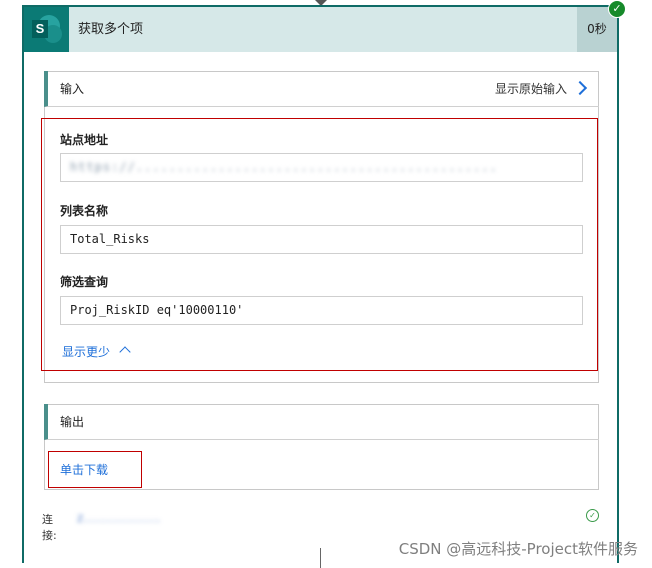 This screenshot has width=652, height=568. Describe the element at coordinates (72, 89) in the screenshot. I see `input-section-title: 输入` at that location.